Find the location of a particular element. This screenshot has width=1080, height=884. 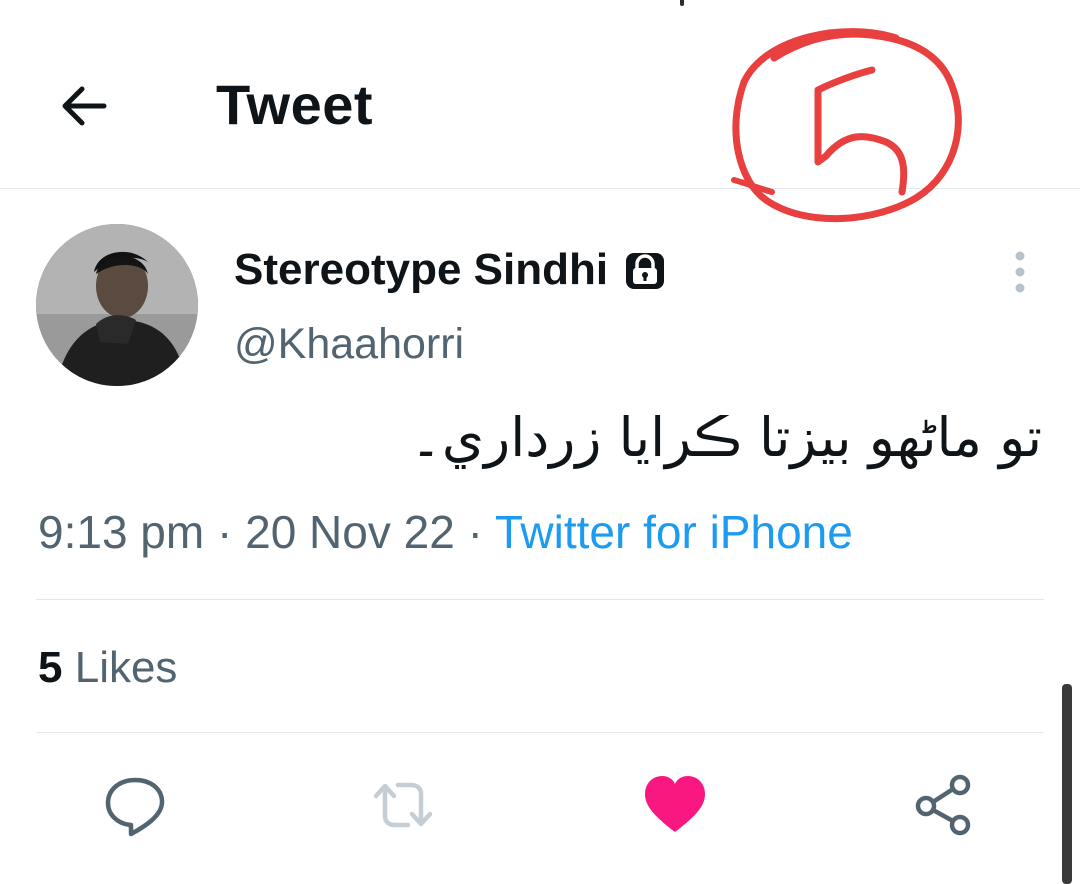

reply-button is located at coordinates (135, 805).